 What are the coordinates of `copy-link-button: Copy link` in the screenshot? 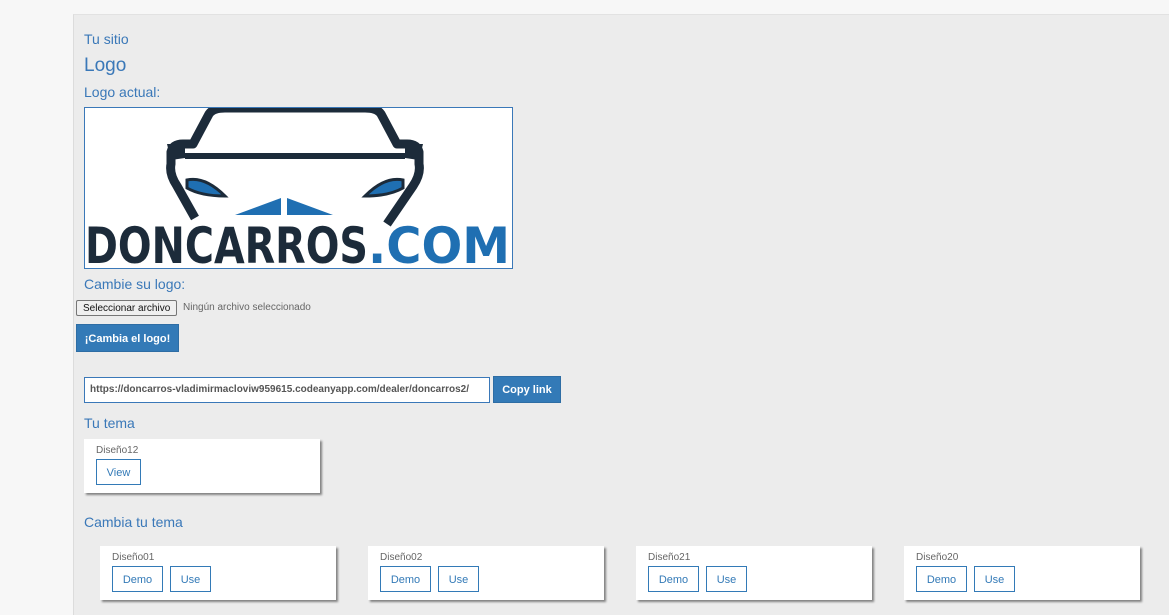 It's located at (527, 389).